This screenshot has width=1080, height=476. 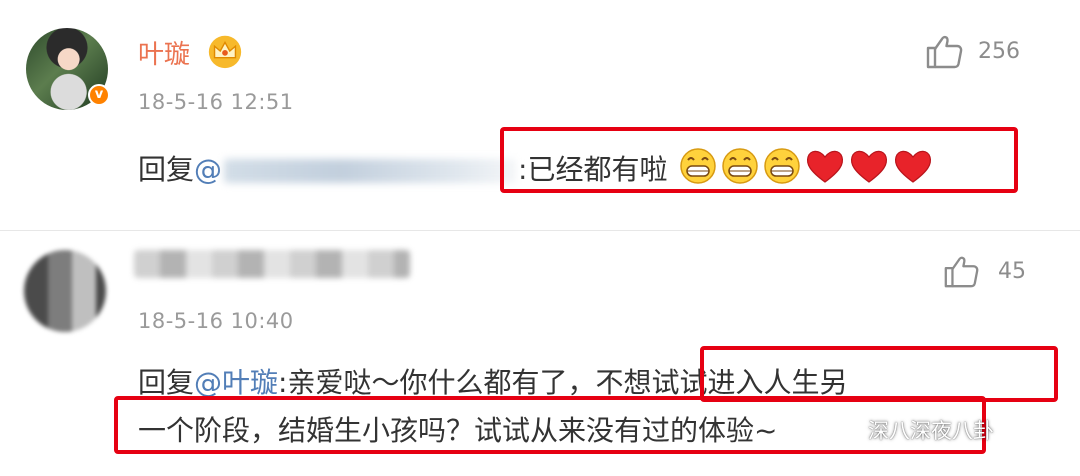 What do you see at coordinates (931, 431) in the screenshot?
I see `watermark-text: 深八深夜八卦` at bounding box center [931, 431].